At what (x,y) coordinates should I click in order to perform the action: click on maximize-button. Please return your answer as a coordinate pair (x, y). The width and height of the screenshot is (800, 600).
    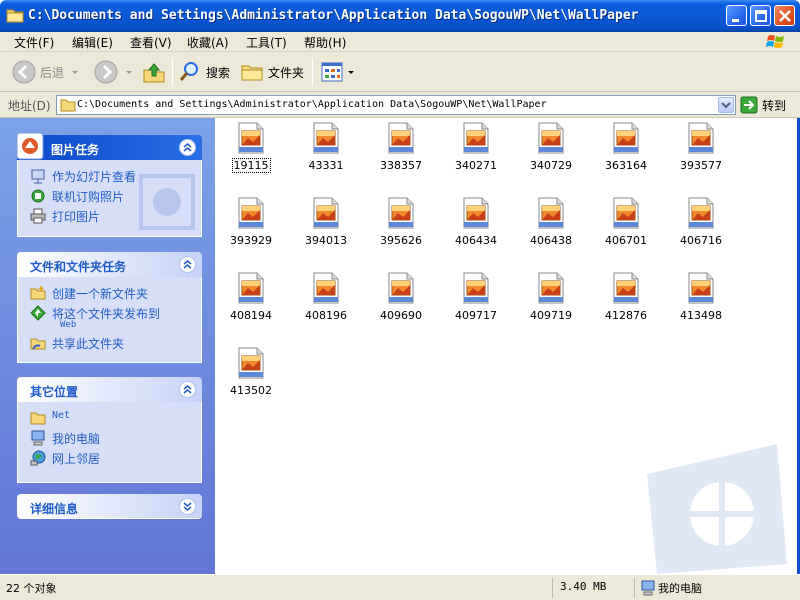
    Looking at the image, I should click on (760, 15).